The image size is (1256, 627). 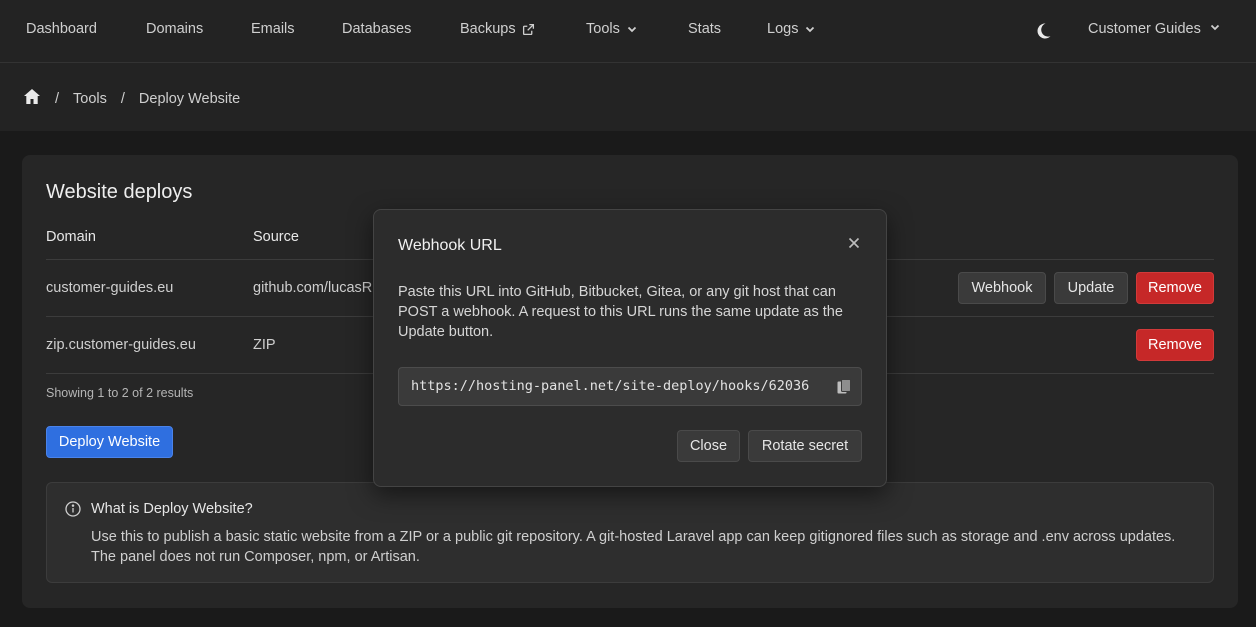 I want to click on nav-databases-label: Databases, so click(x=377, y=29).